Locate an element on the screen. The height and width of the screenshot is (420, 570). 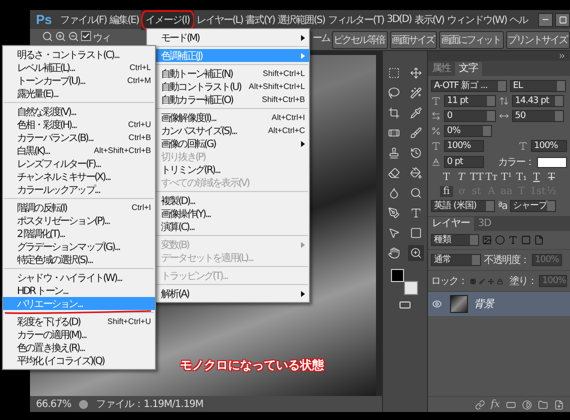
shortcut-label: Alt+Shift+Ctrl+L is located at coordinates (276, 86).